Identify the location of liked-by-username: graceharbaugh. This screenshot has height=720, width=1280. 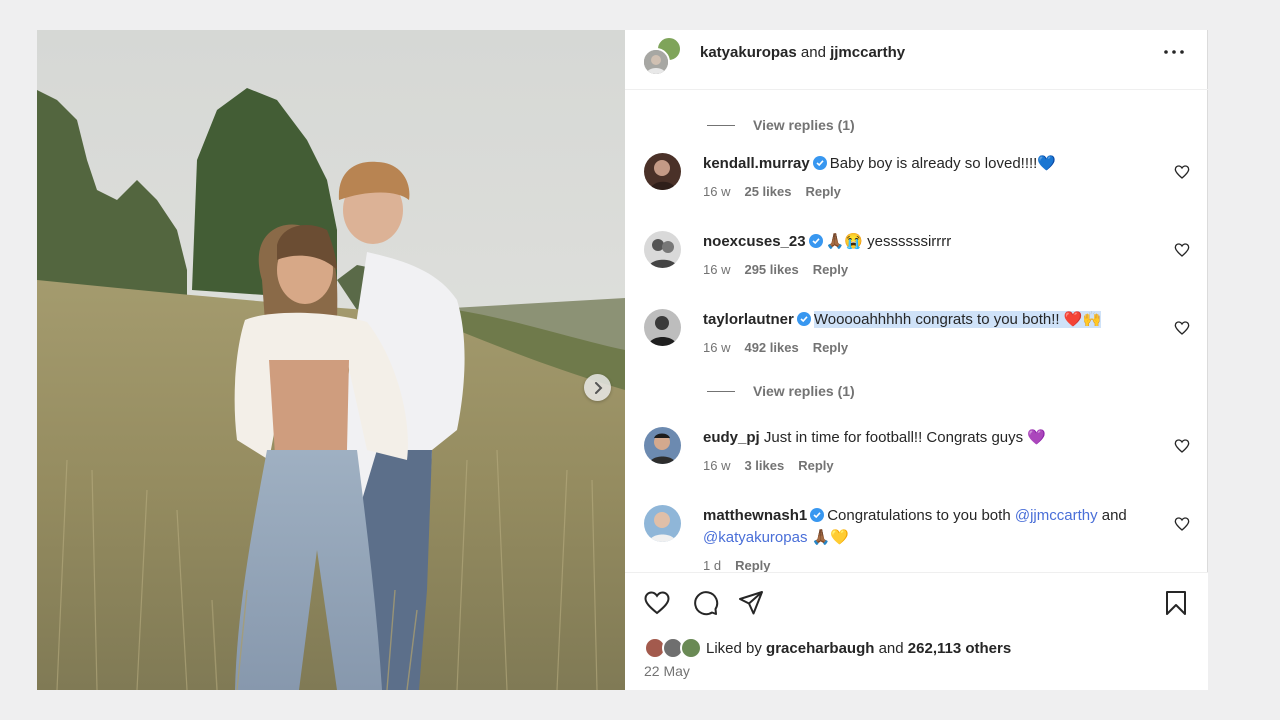
(820, 648).